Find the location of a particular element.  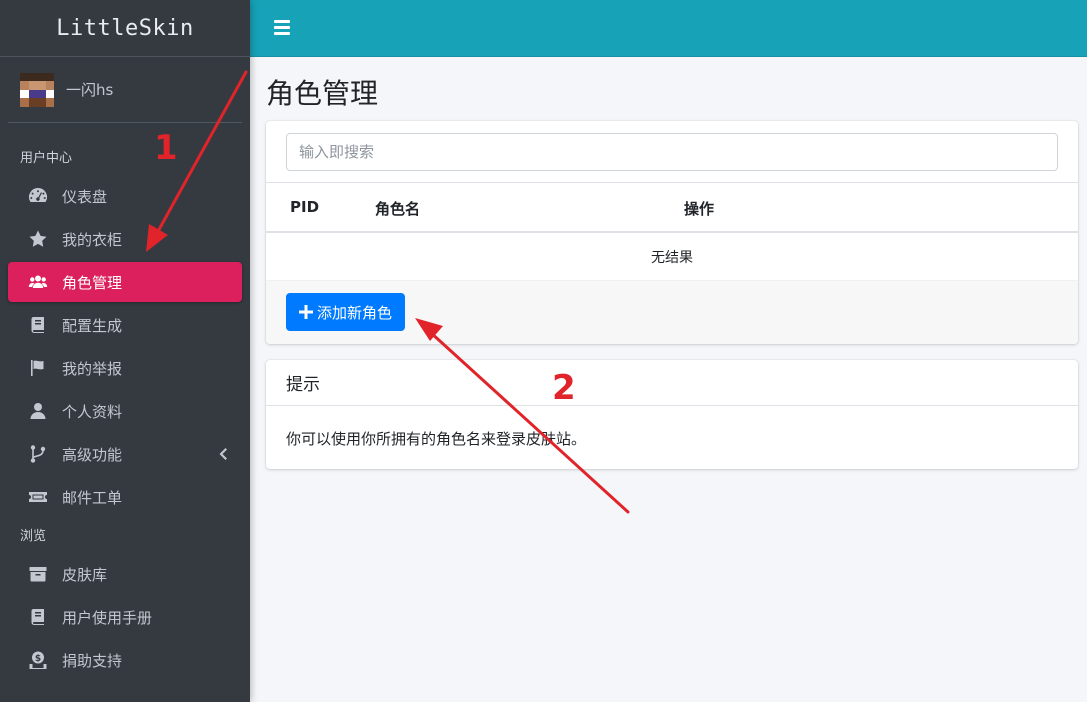

sidebar-item-config-generator: 配置生成 is located at coordinates (125, 325).